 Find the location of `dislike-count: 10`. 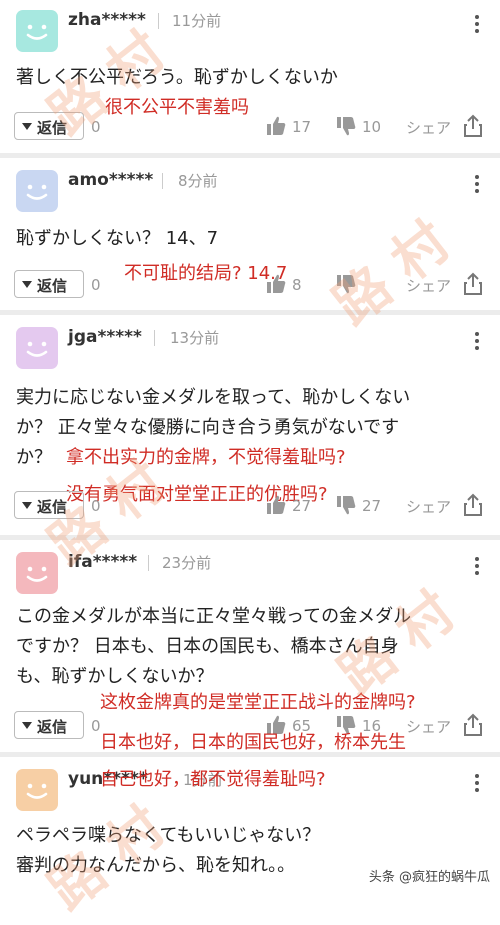

dislike-count: 10 is located at coordinates (372, 127).